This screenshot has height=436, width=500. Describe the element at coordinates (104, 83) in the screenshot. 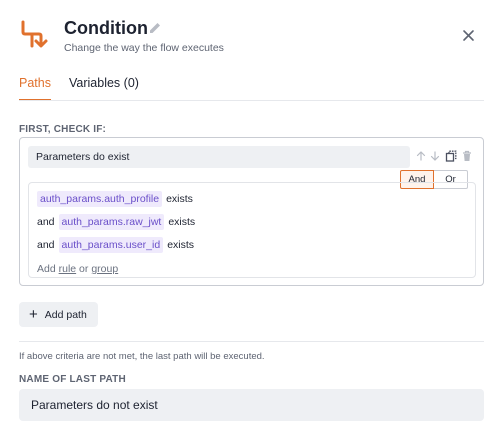

I see `tab-variables: Variables (0)` at that location.